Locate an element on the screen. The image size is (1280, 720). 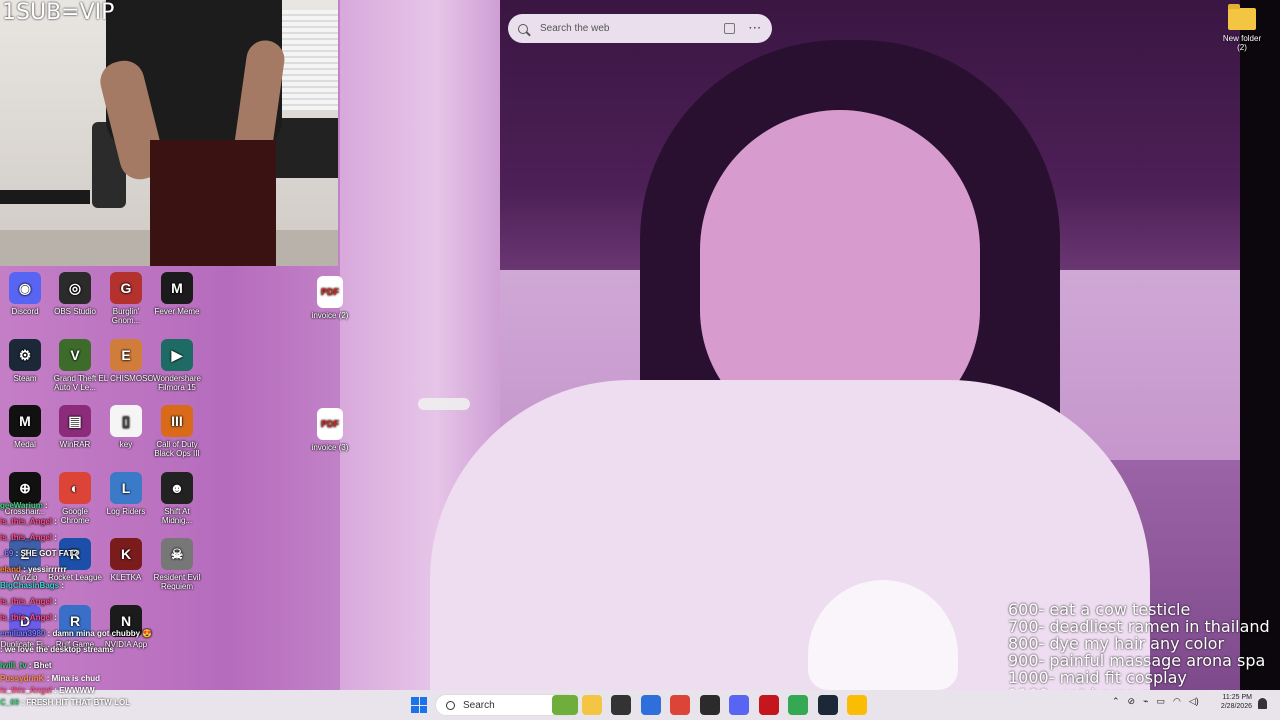
chat-username: PussydrinK is located at coordinates (22, 678).